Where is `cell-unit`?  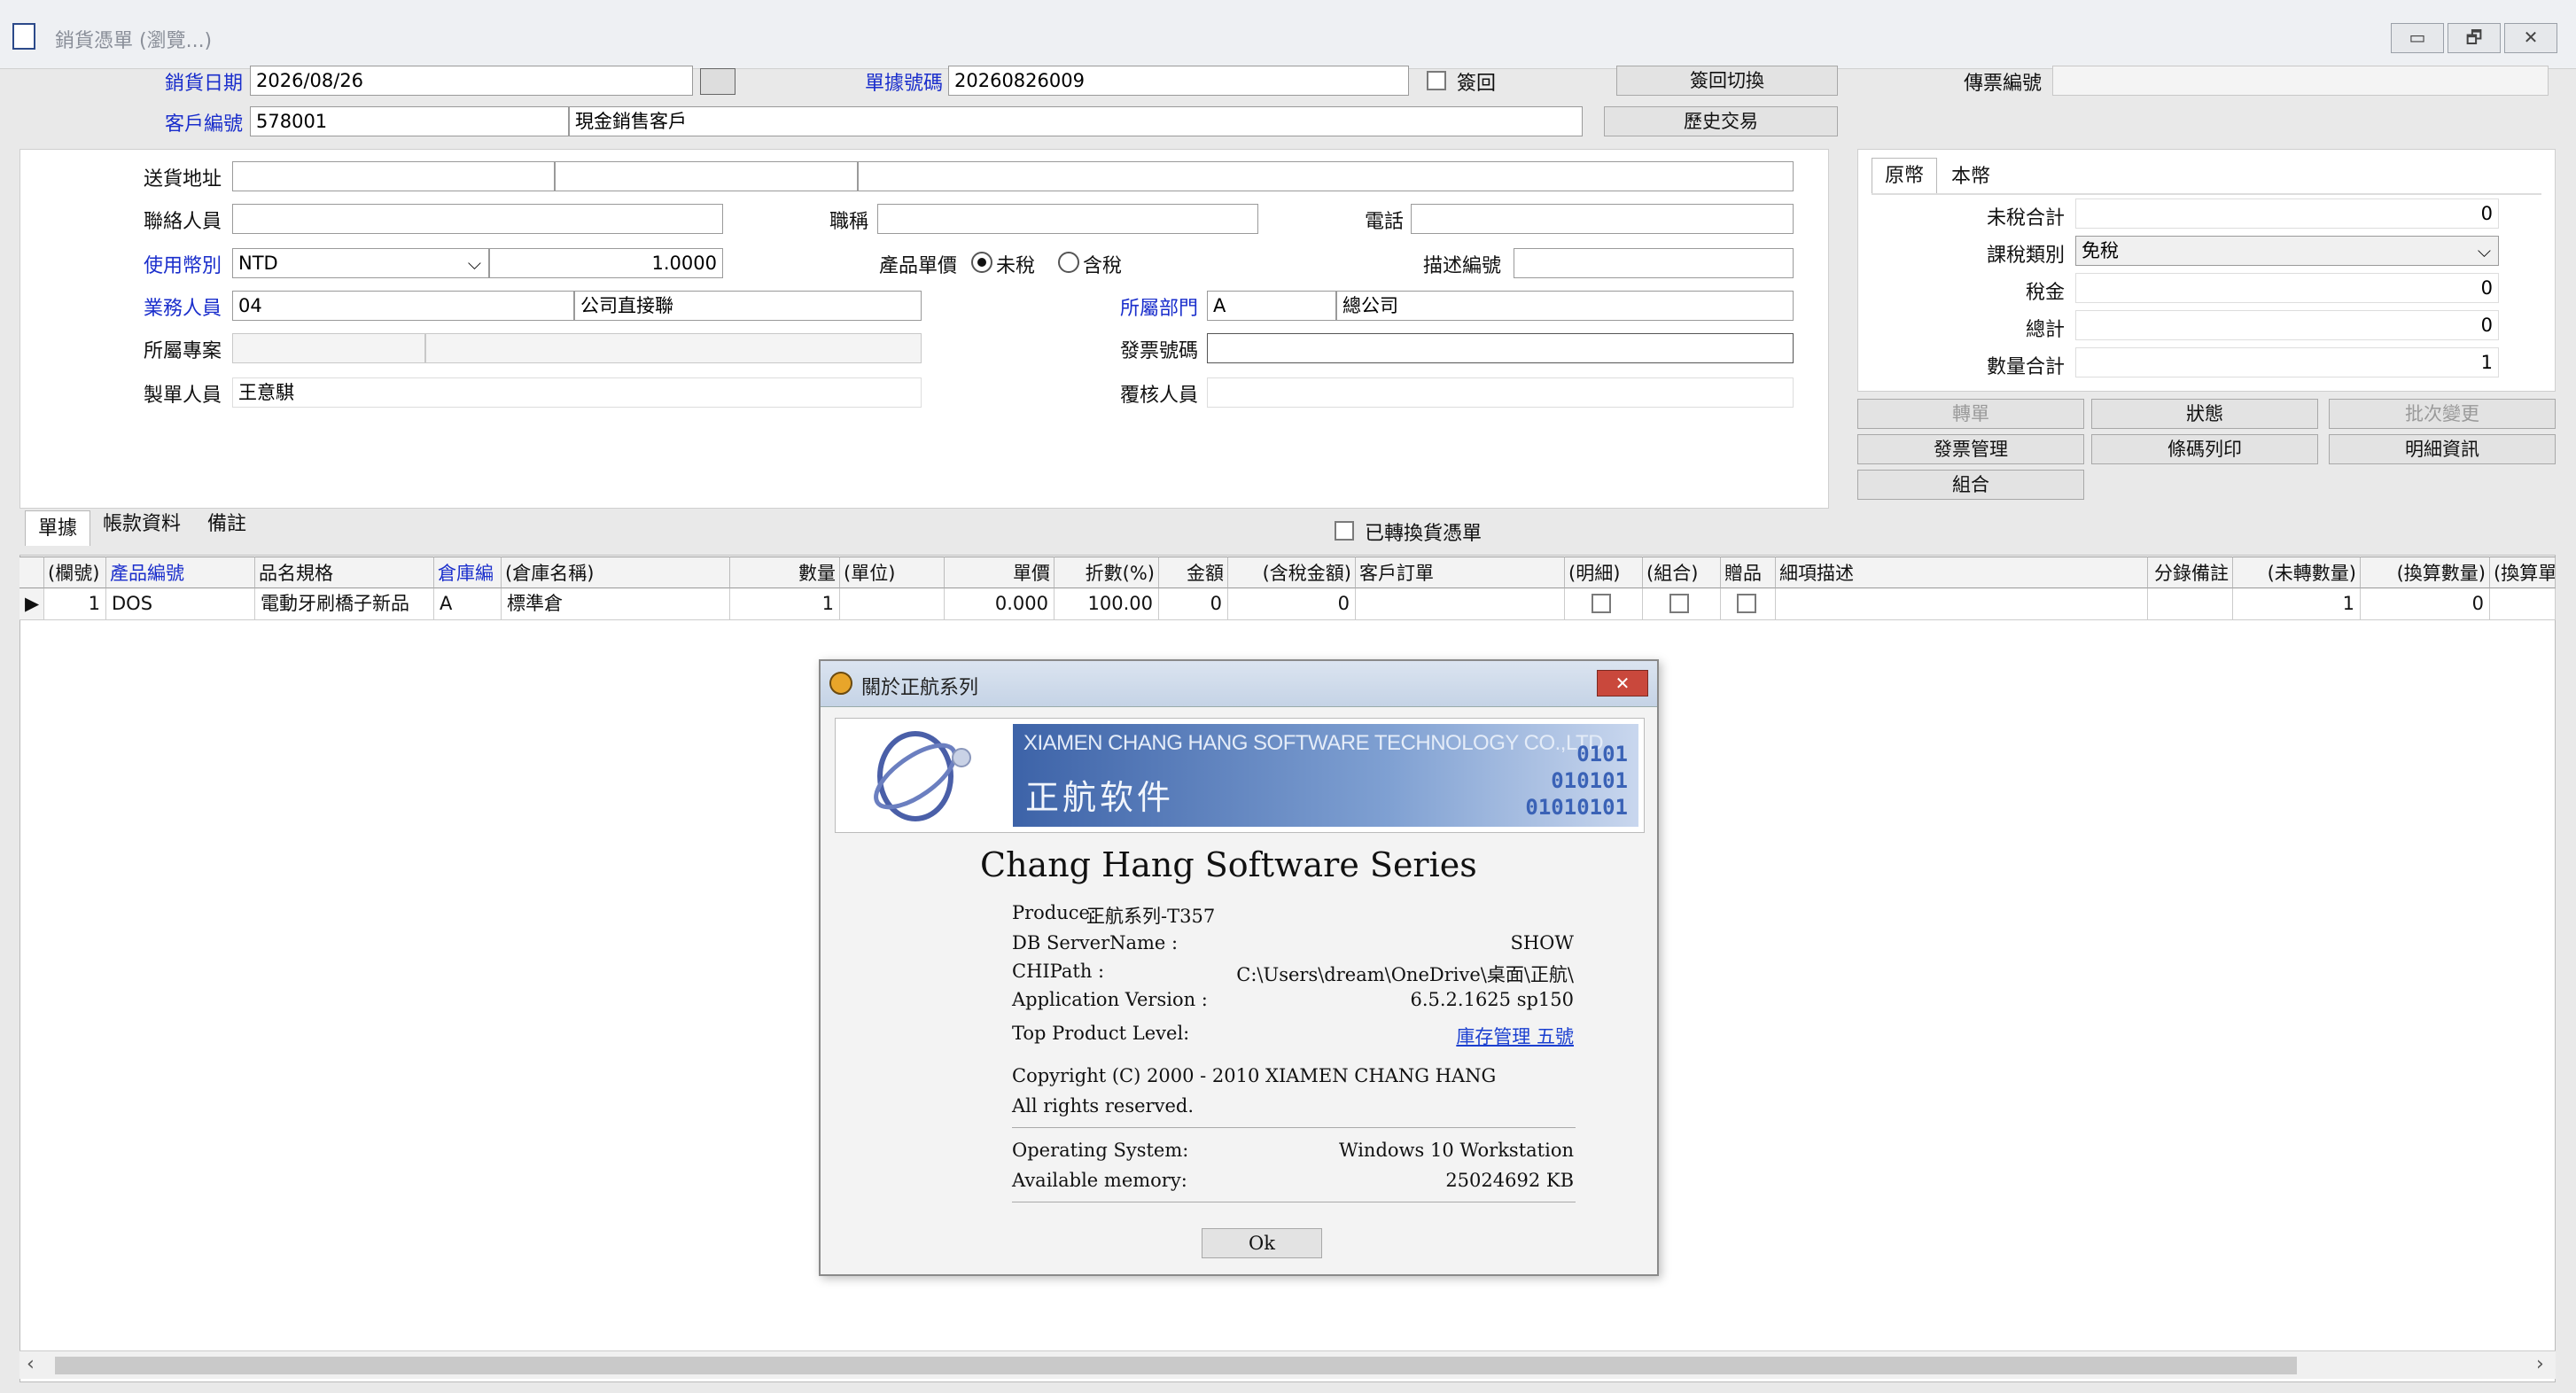
cell-unit is located at coordinates (892, 604).